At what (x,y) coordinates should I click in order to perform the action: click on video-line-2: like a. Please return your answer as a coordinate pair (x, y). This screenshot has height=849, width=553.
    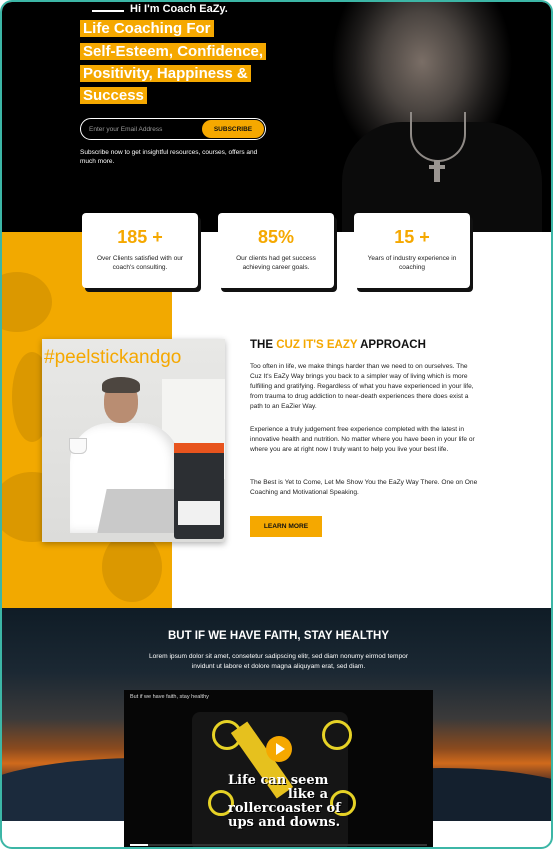
    Looking at the image, I should click on (307, 794).